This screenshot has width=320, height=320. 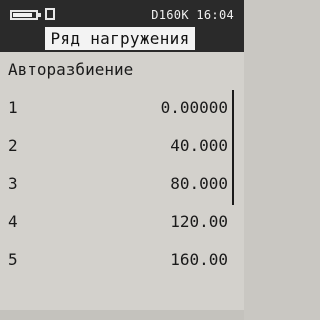 What do you see at coordinates (22, 15) in the screenshot?
I see `battery-level-fill` at bounding box center [22, 15].